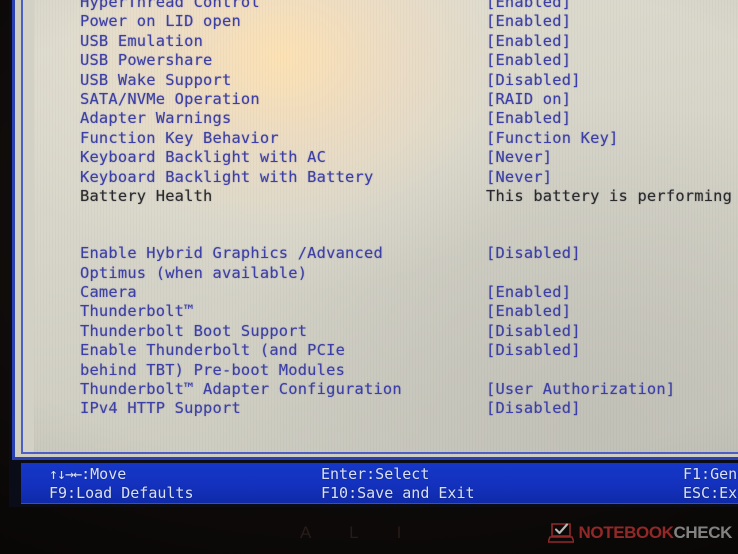  Describe the element at coordinates (386, 118) in the screenshot. I see `settings-row: Adapter Warnings [Enabled]` at that location.